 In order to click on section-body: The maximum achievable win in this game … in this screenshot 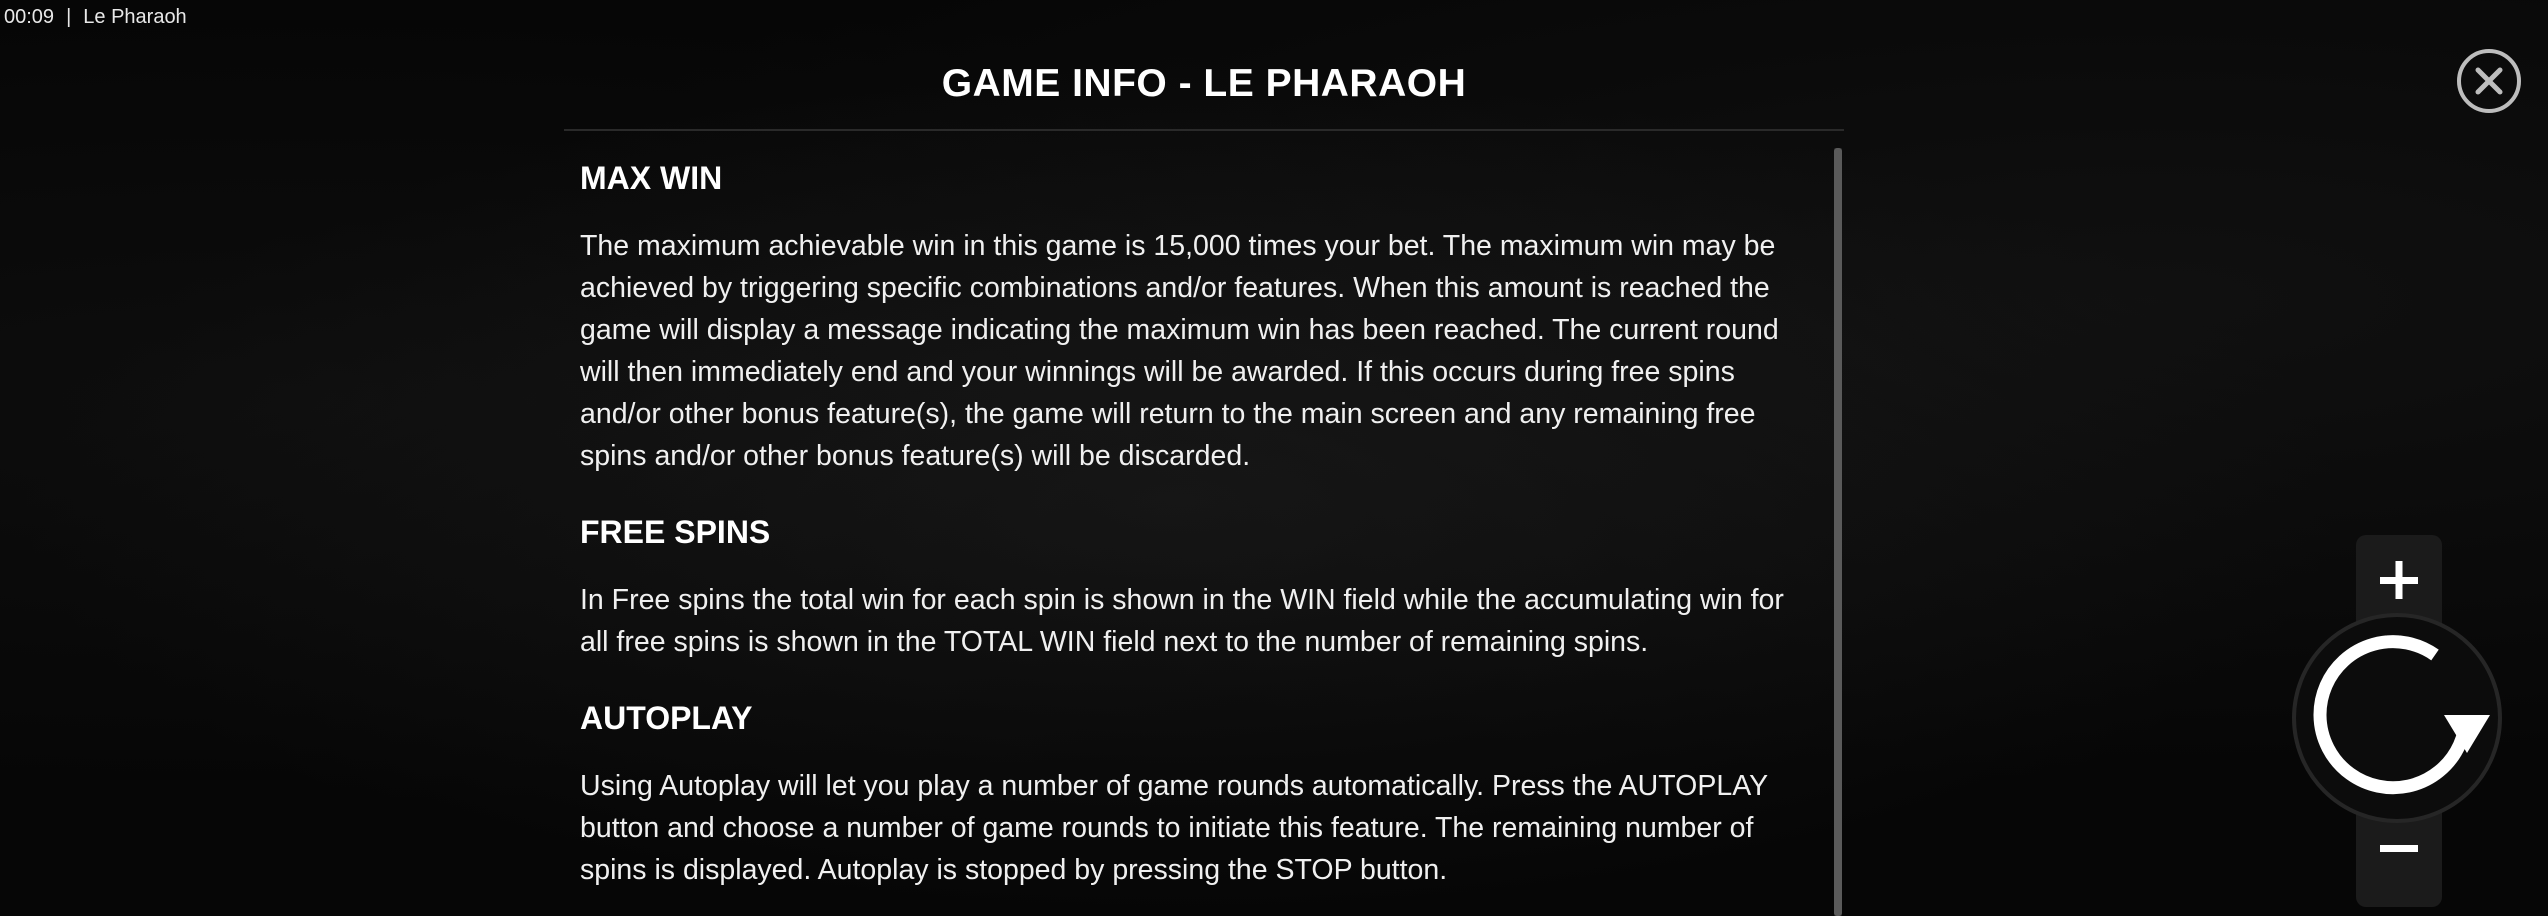, I will do `click(1179, 351)`.